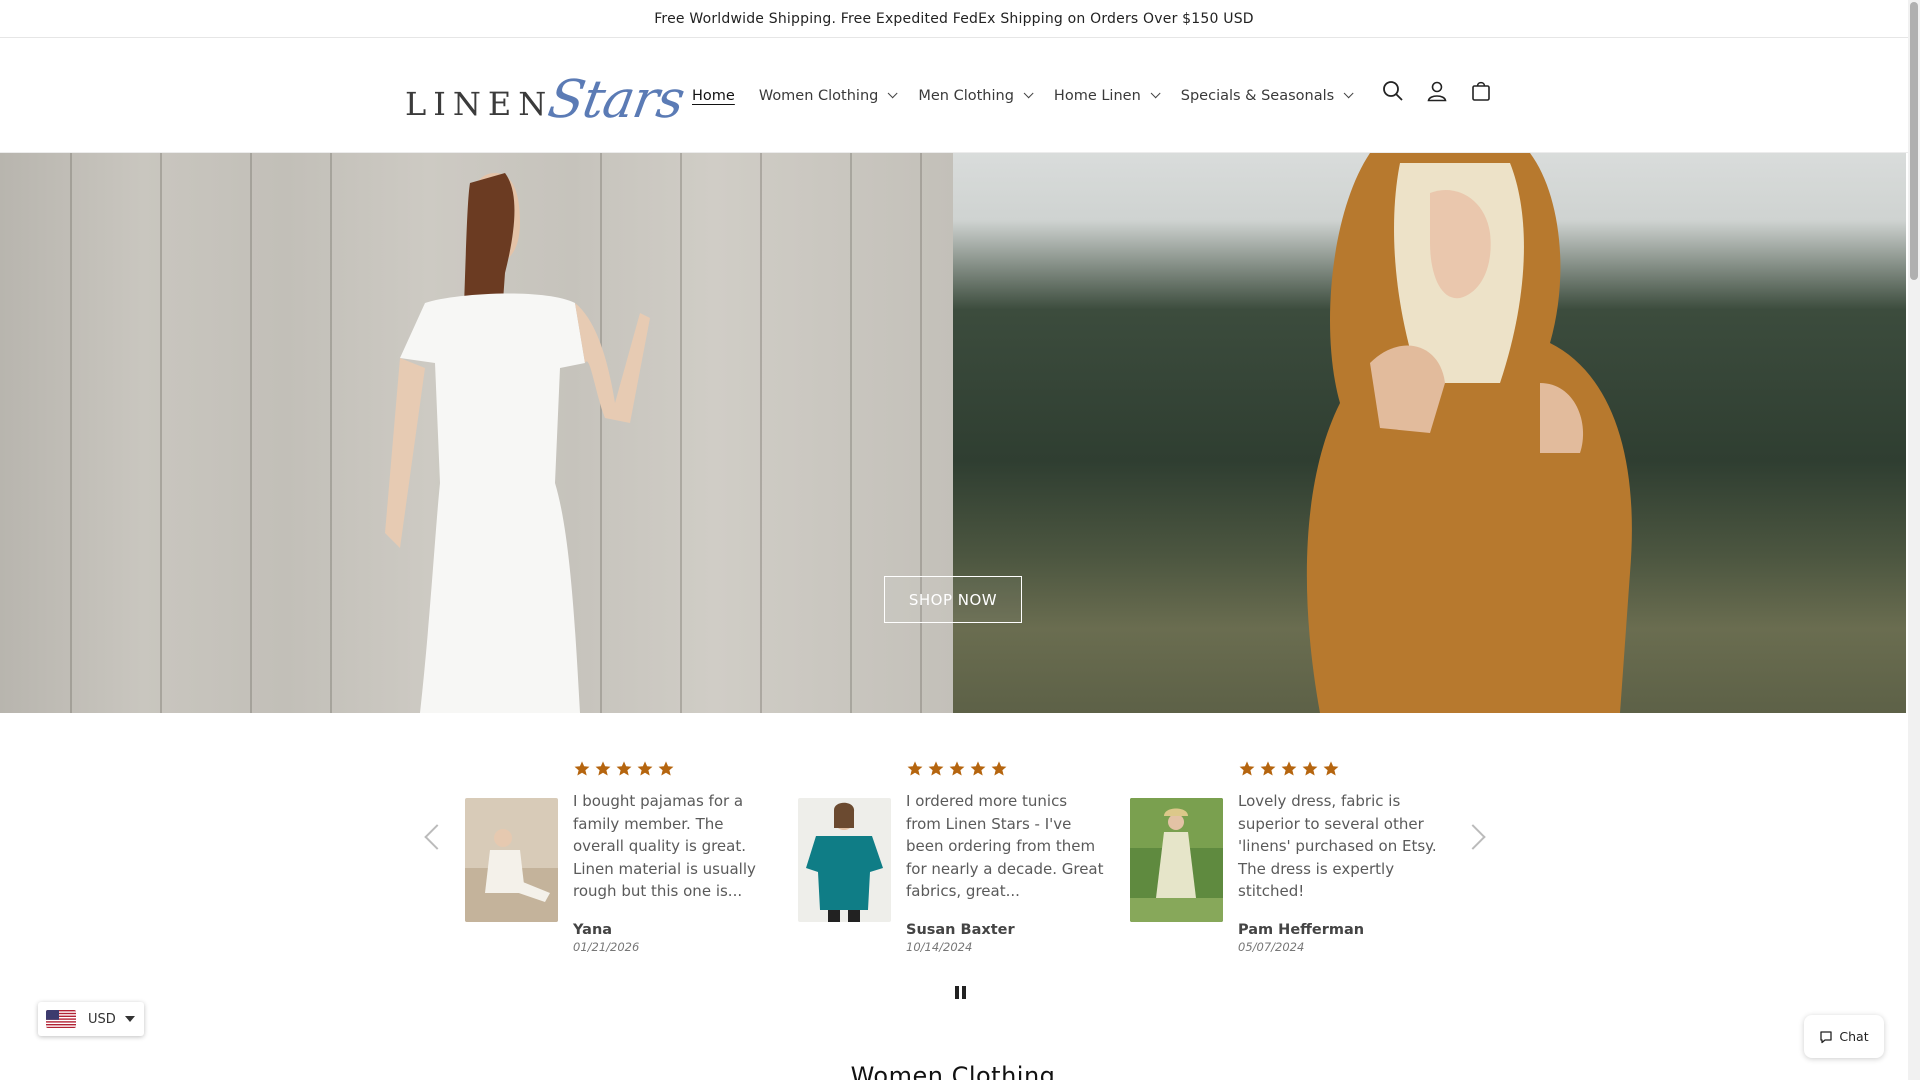  What do you see at coordinates (1097, 95) in the screenshot?
I see `nav-label: Home Linen` at bounding box center [1097, 95].